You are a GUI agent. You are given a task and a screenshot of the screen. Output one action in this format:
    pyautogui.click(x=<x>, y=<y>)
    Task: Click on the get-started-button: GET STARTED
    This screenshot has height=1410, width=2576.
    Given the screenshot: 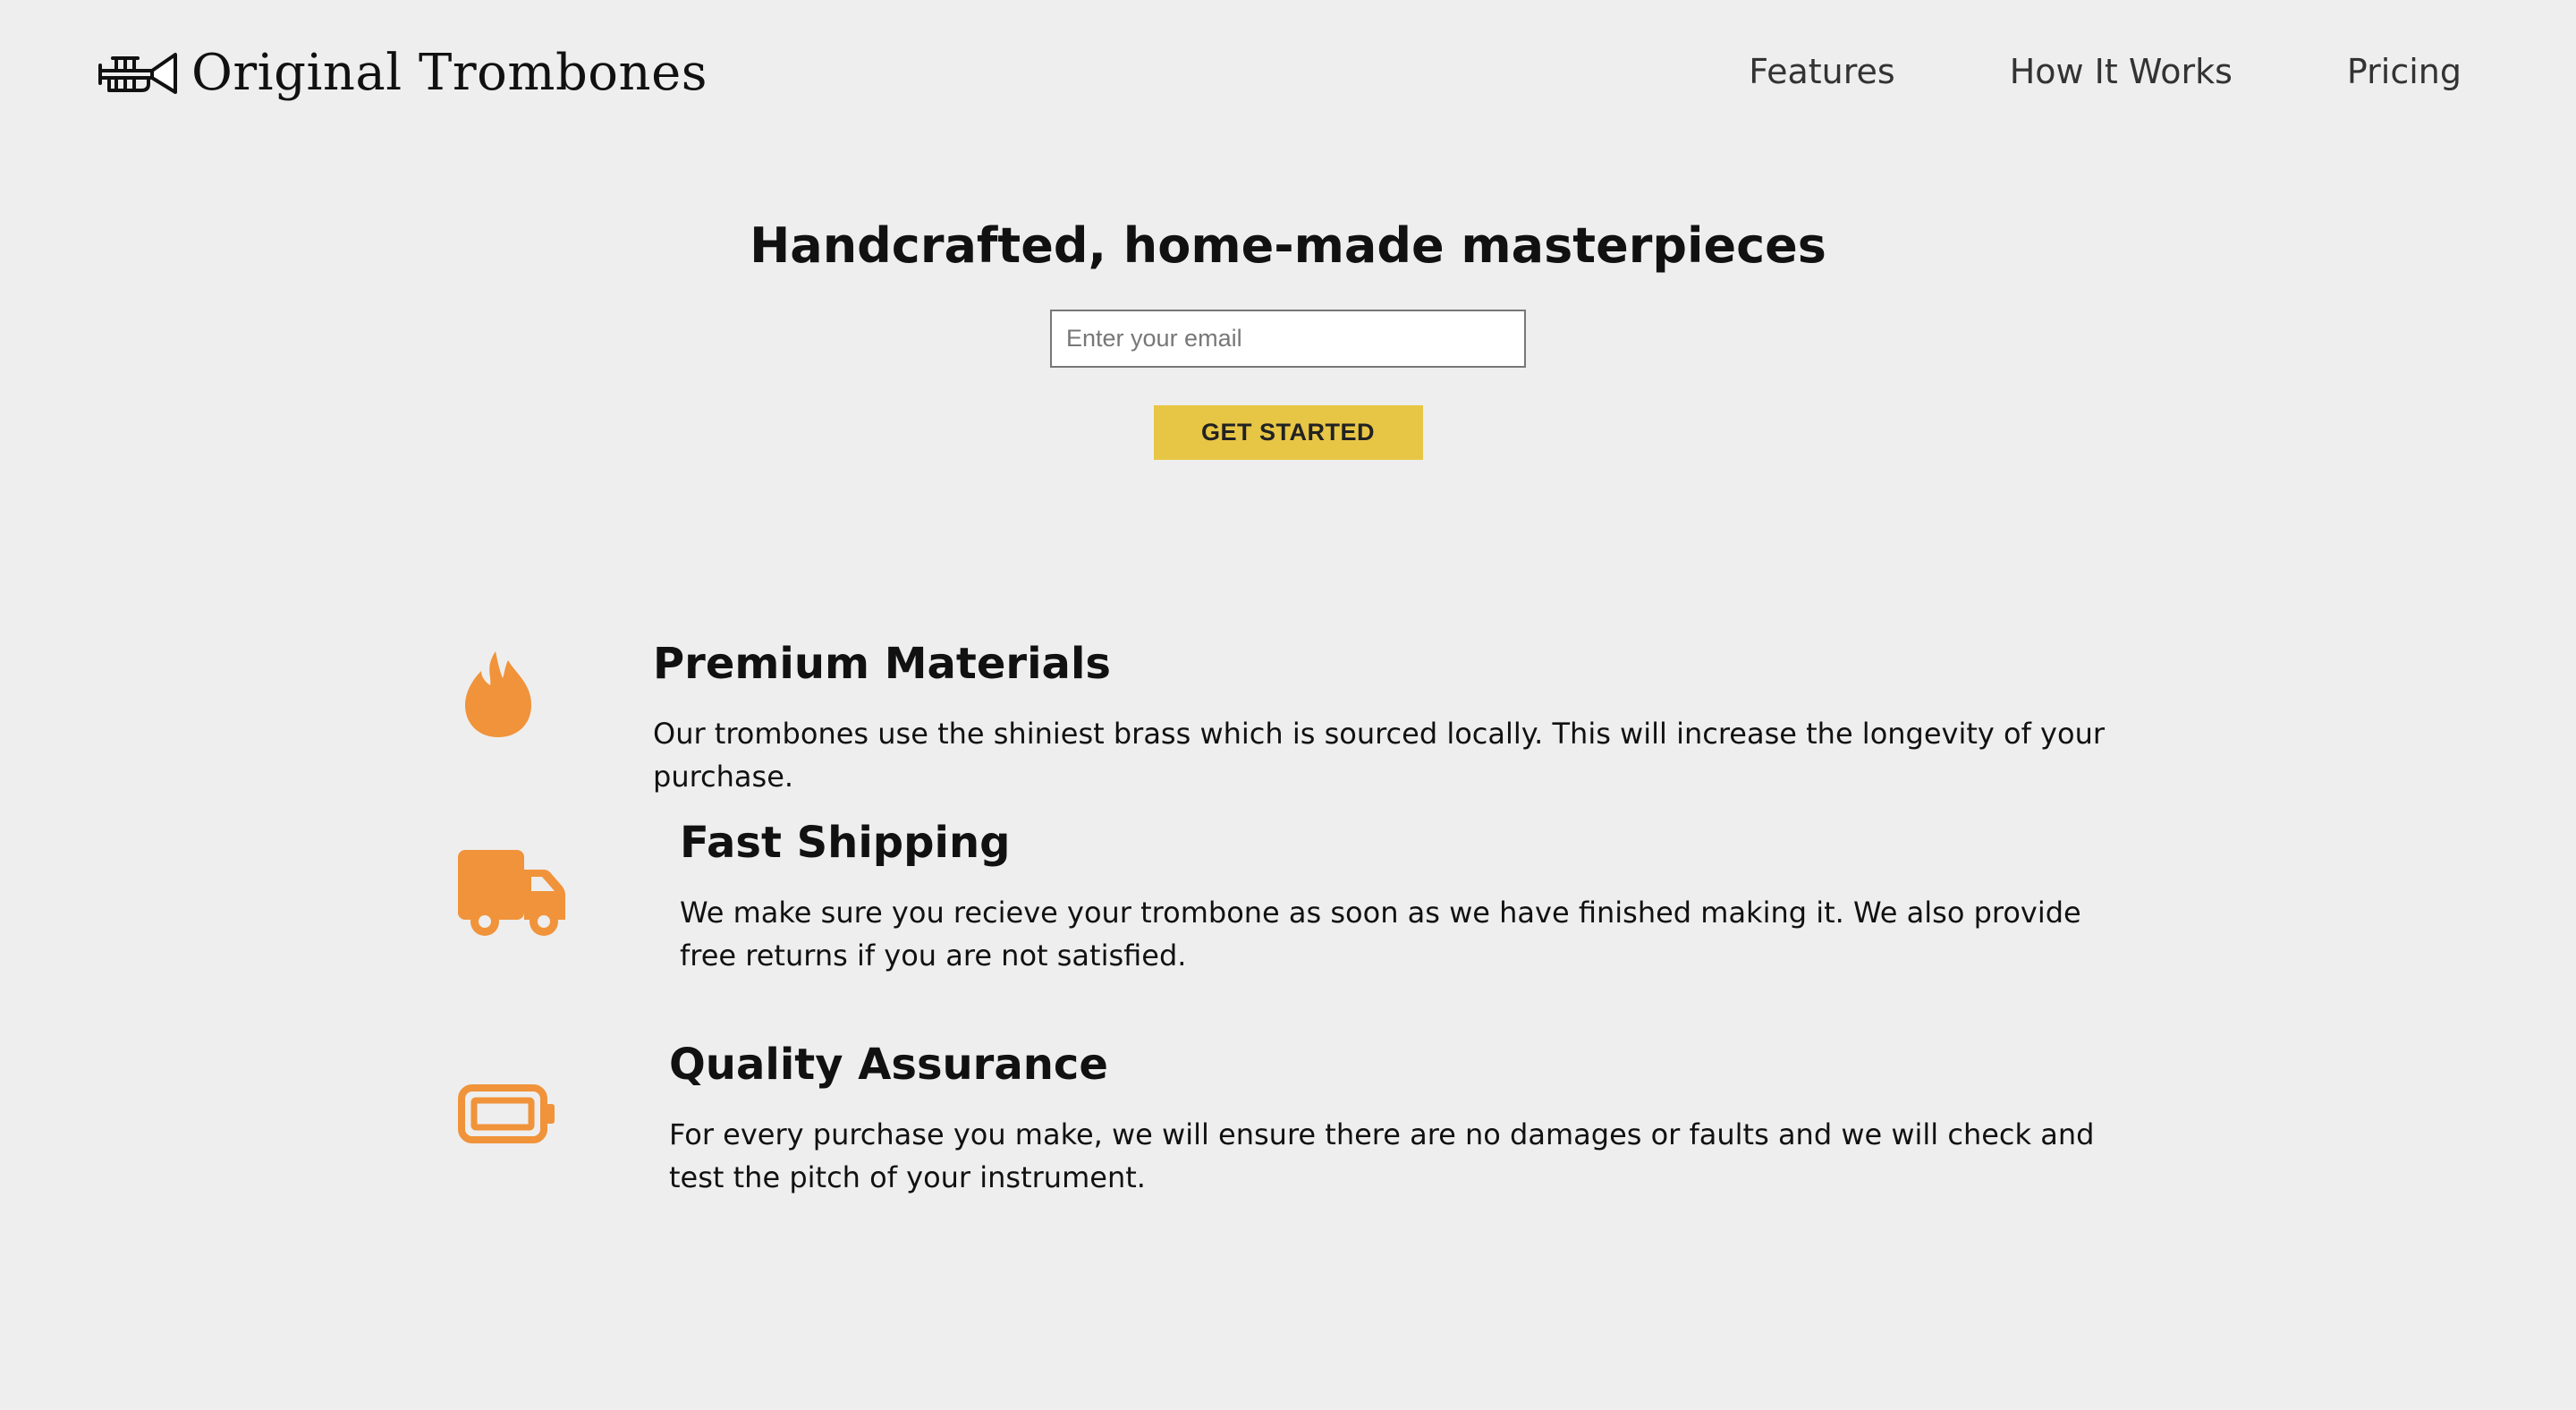 What is the action you would take?
    pyautogui.click(x=1288, y=433)
    